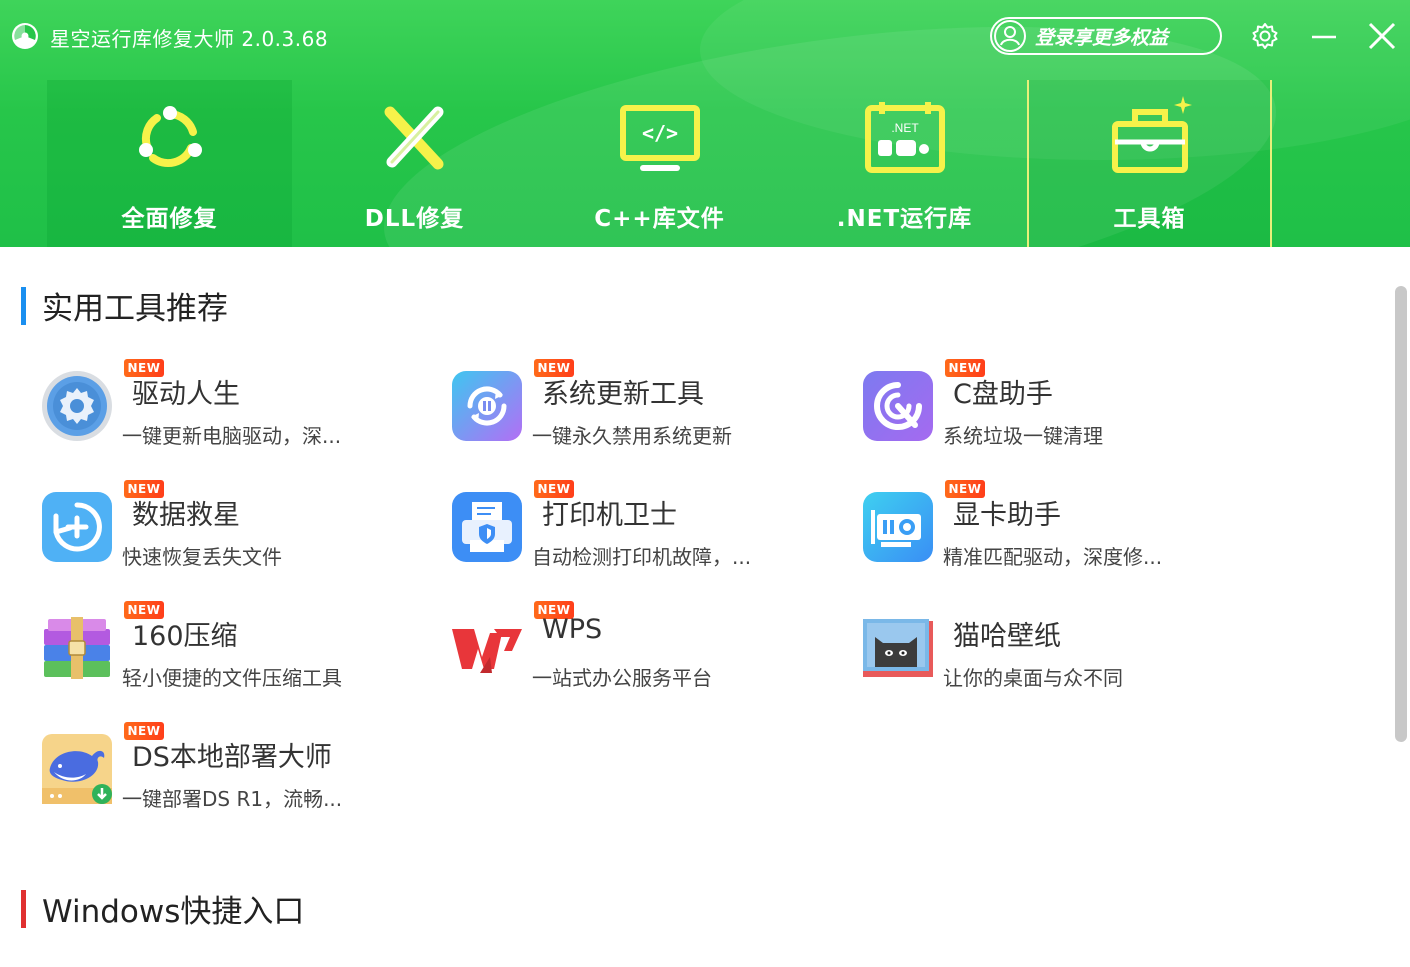  Describe the element at coordinates (622, 678) in the screenshot. I see `tool-desc: 一站式办公服务平台` at that location.